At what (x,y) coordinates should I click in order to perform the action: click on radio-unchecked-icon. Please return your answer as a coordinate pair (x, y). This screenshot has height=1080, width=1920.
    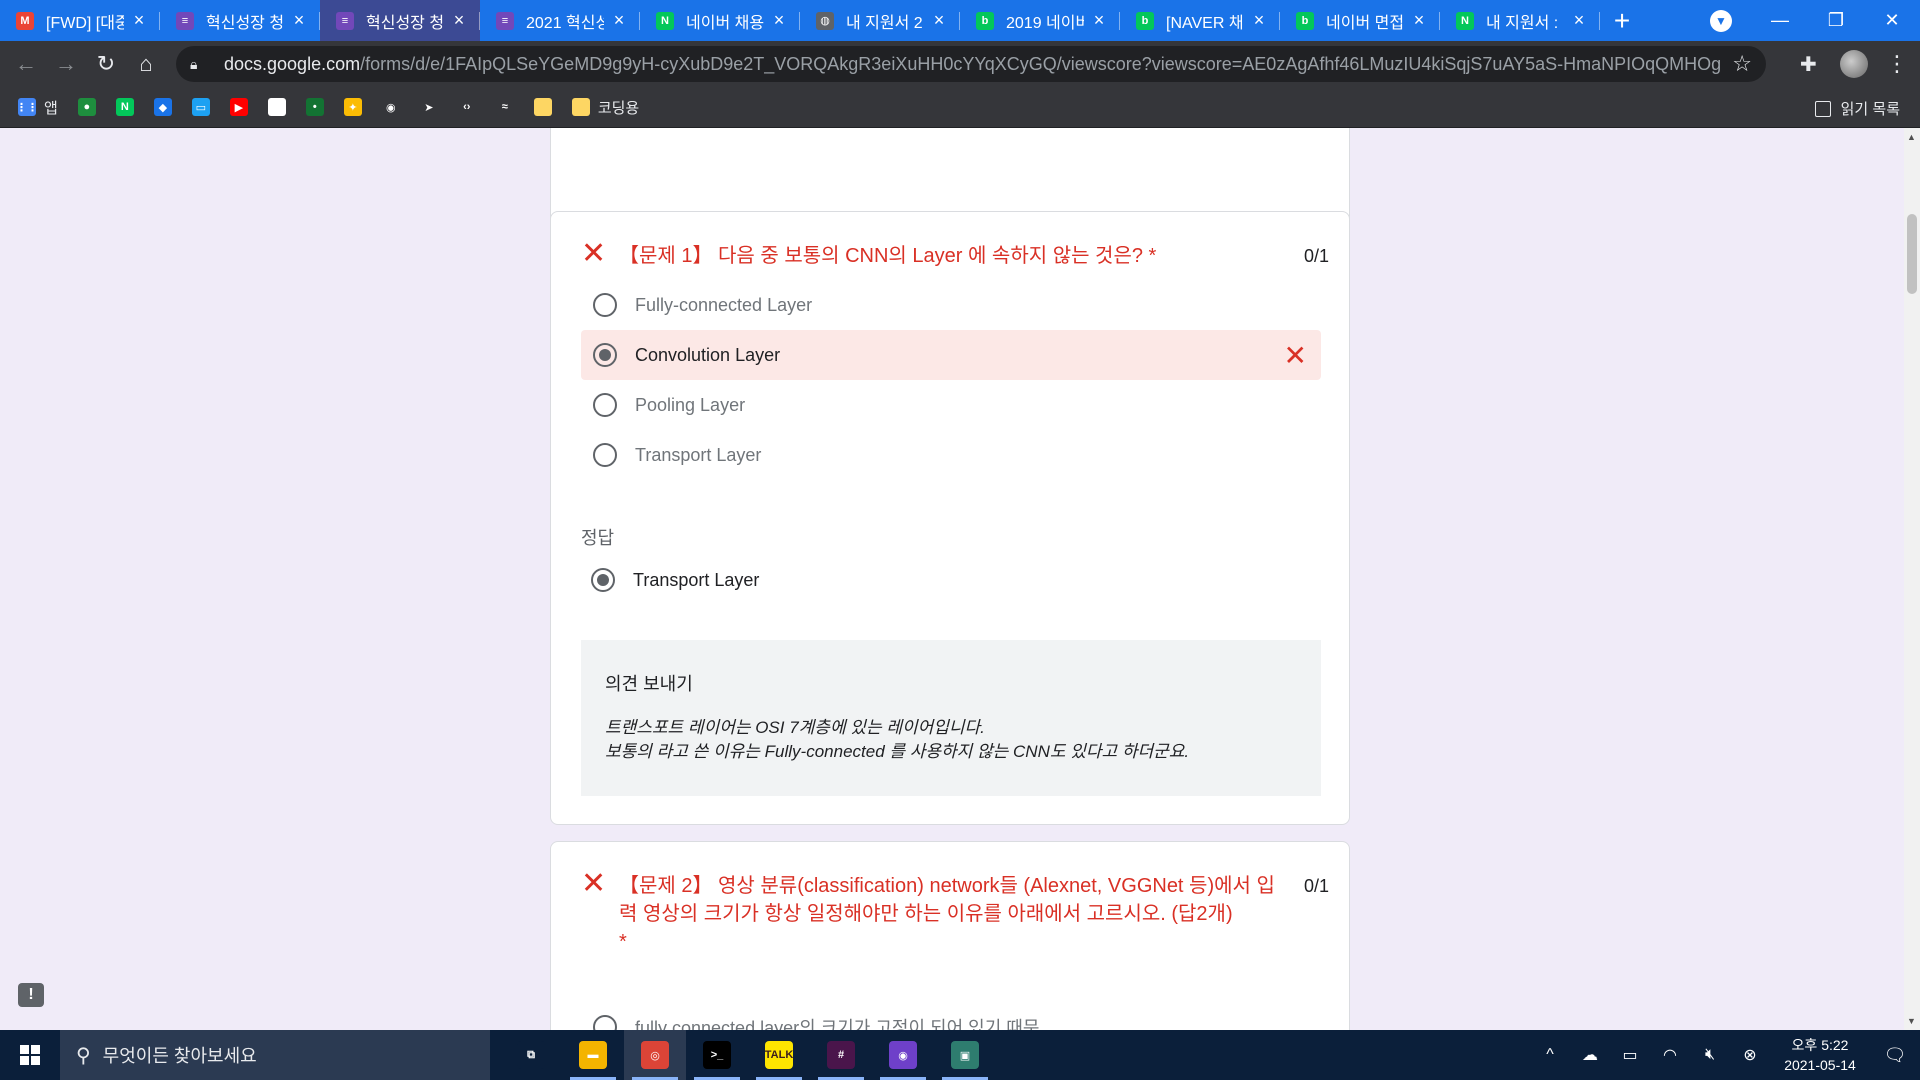
    Looking at the image, I should click on (605, 405).